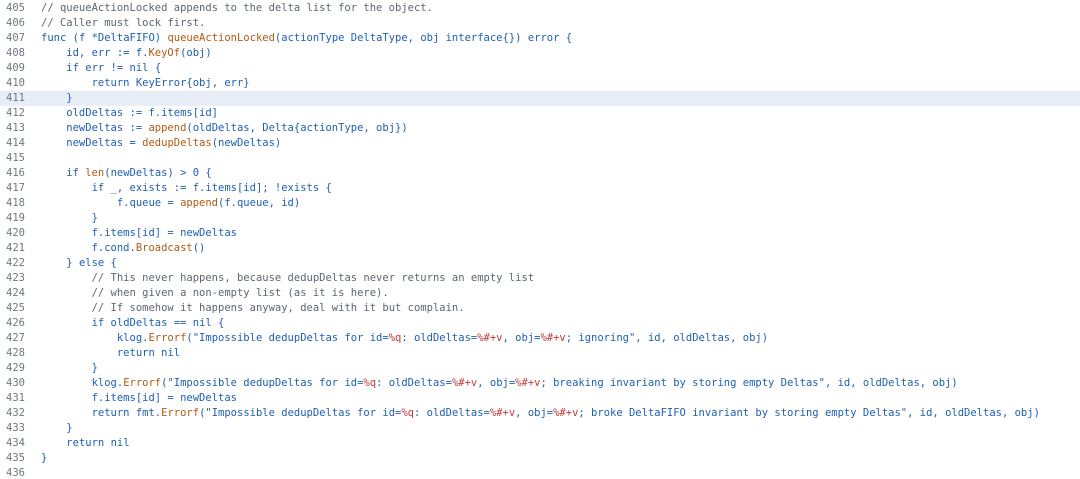 The width and height of the screenshot is (1080, 479). Describe the element at coordinates (16, 128) in the screenshot. I see `line-number: 413` at that location.